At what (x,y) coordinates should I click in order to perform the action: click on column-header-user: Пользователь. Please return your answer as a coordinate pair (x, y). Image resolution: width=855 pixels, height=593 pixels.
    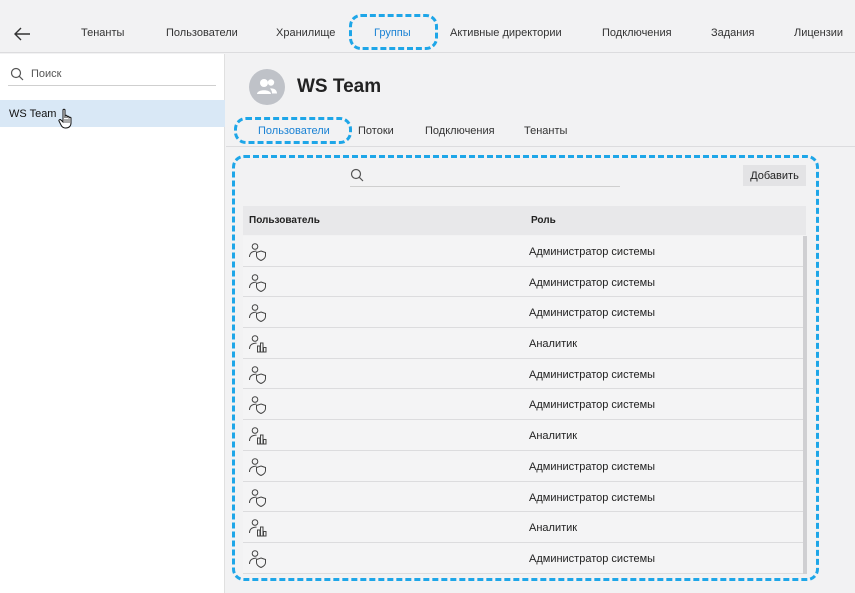
    Looking at the image, I should click on (284, 220).